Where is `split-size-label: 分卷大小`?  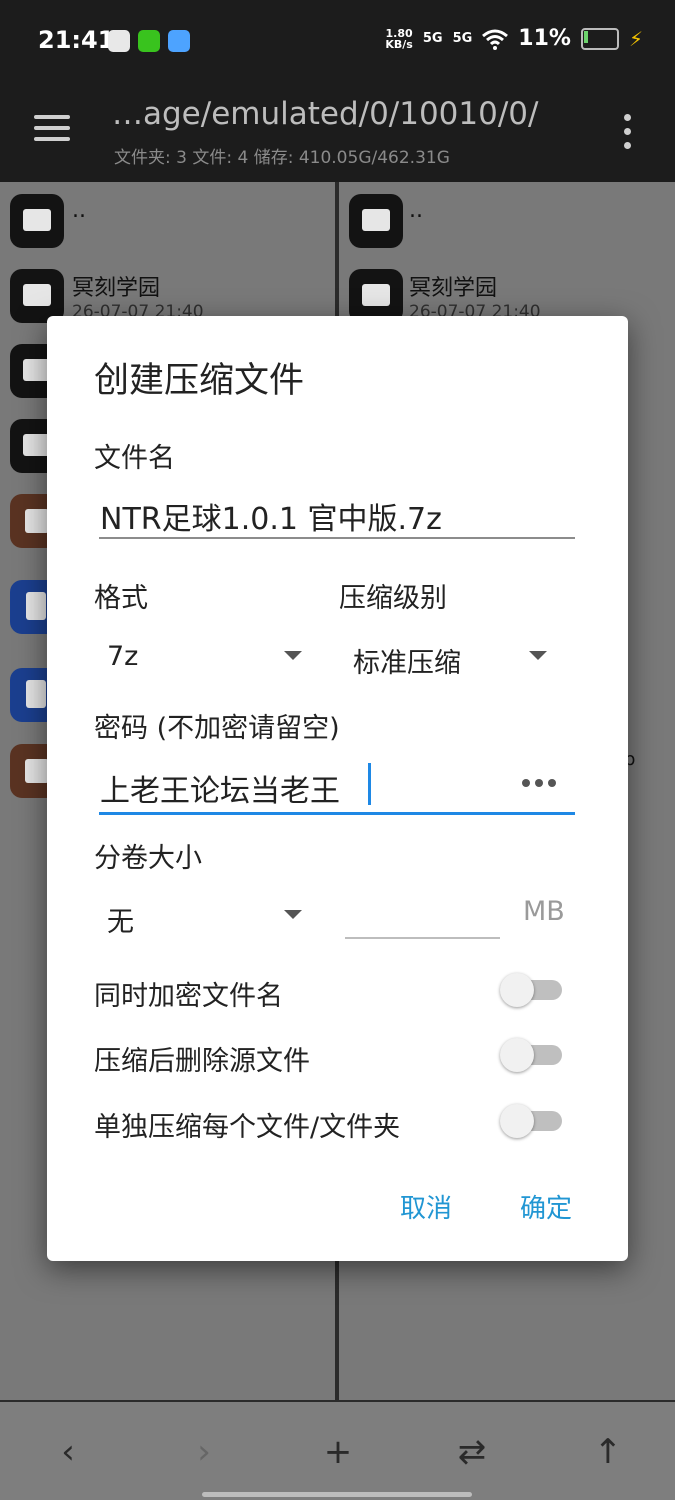
split-size-label: 分卷大小 is located at coordinates (148, 858).